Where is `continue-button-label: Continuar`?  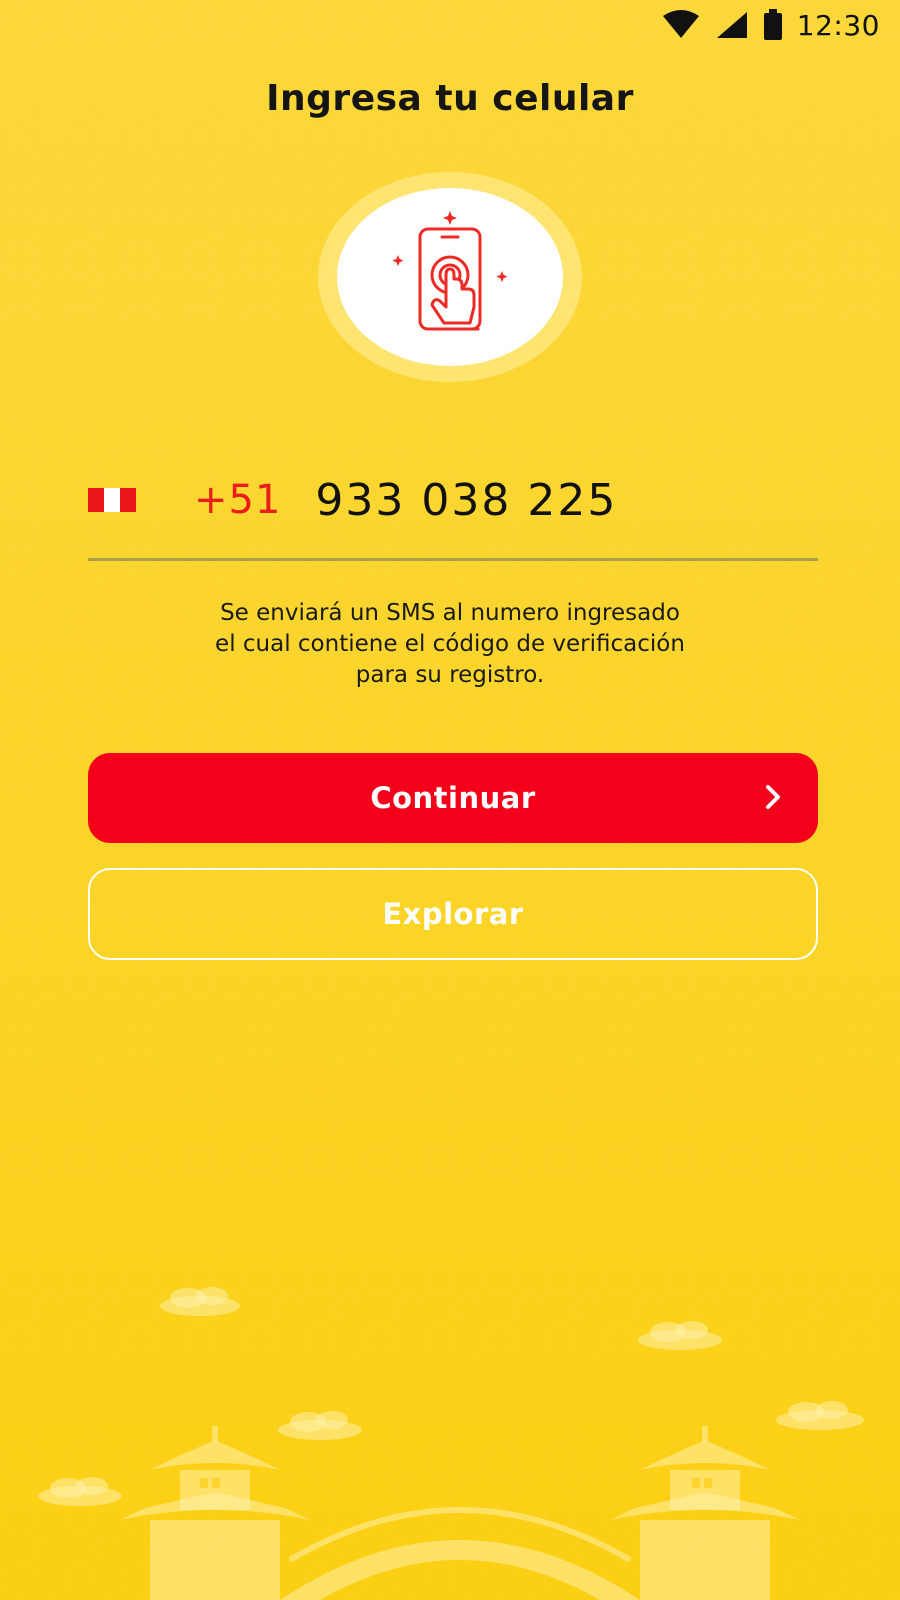
continue-button-label: Continuar is located at coordinates (453, 798).